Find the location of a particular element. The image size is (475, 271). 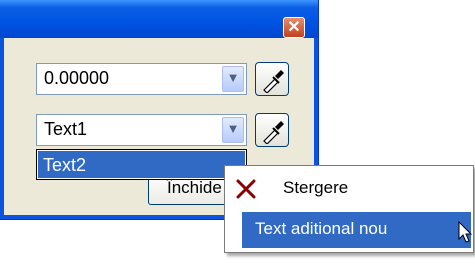

context-menu-item-new-text: Text aditional nou is located at coordinates (356, 230).